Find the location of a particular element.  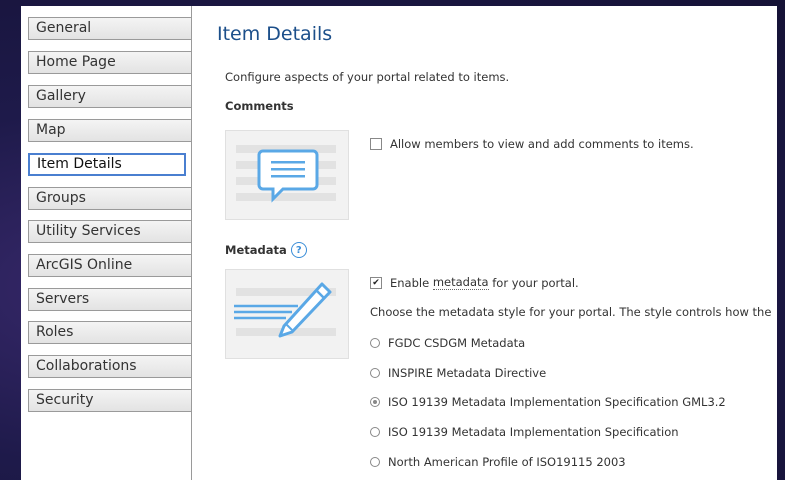

sidebar-item-item-details: Item Details is located at coordinates (107, 164).